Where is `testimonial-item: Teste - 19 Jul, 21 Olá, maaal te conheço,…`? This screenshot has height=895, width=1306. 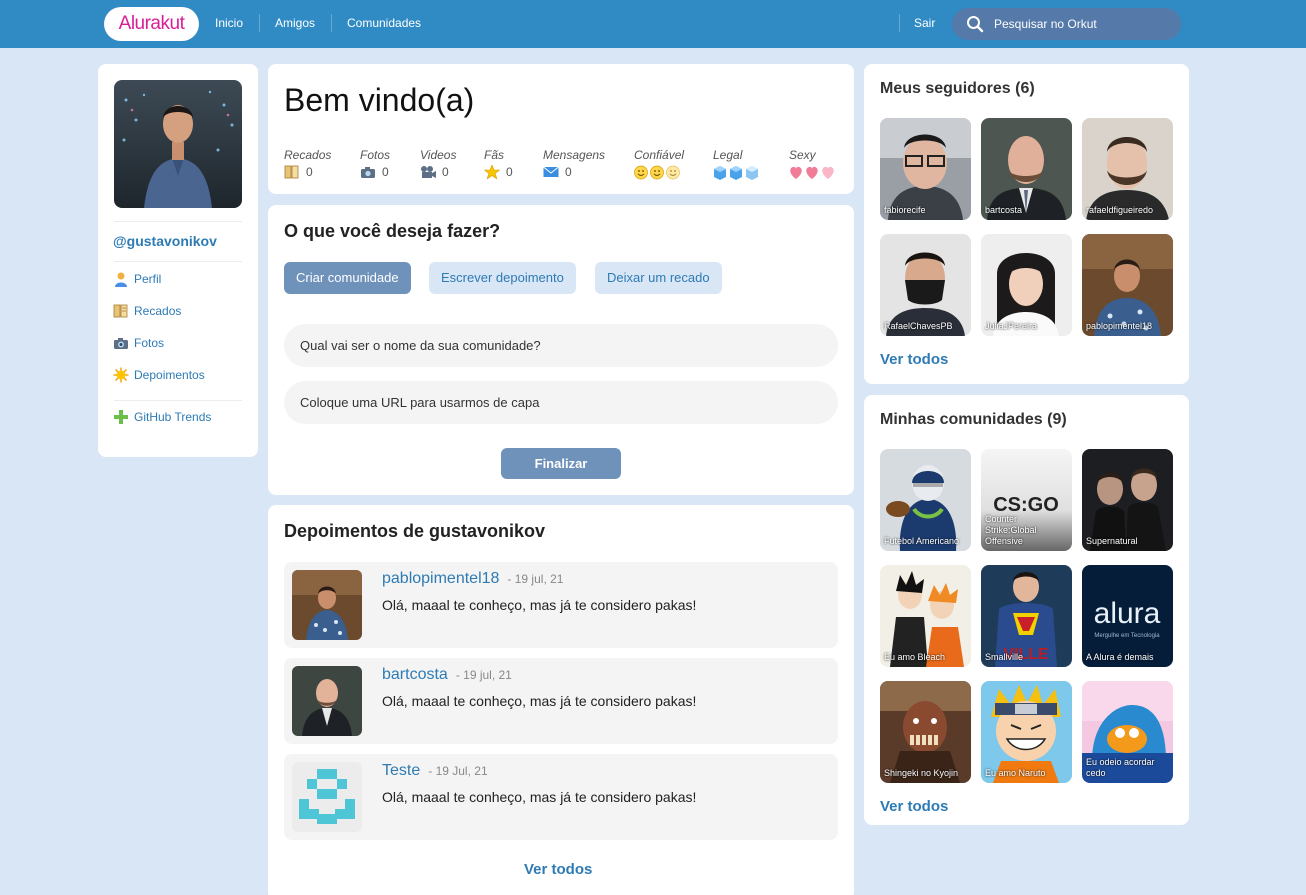
testimonial-item: Teste - 19 Jul, 21 Olá, maaal te conheço,… is located at coordinates (561, 797).